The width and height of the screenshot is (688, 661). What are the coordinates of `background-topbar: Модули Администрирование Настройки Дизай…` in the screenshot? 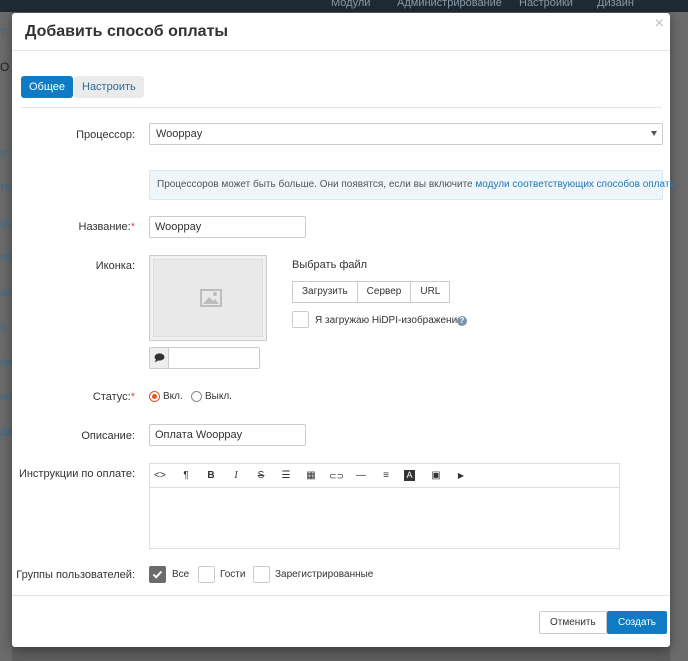 It's located at (344, 6).